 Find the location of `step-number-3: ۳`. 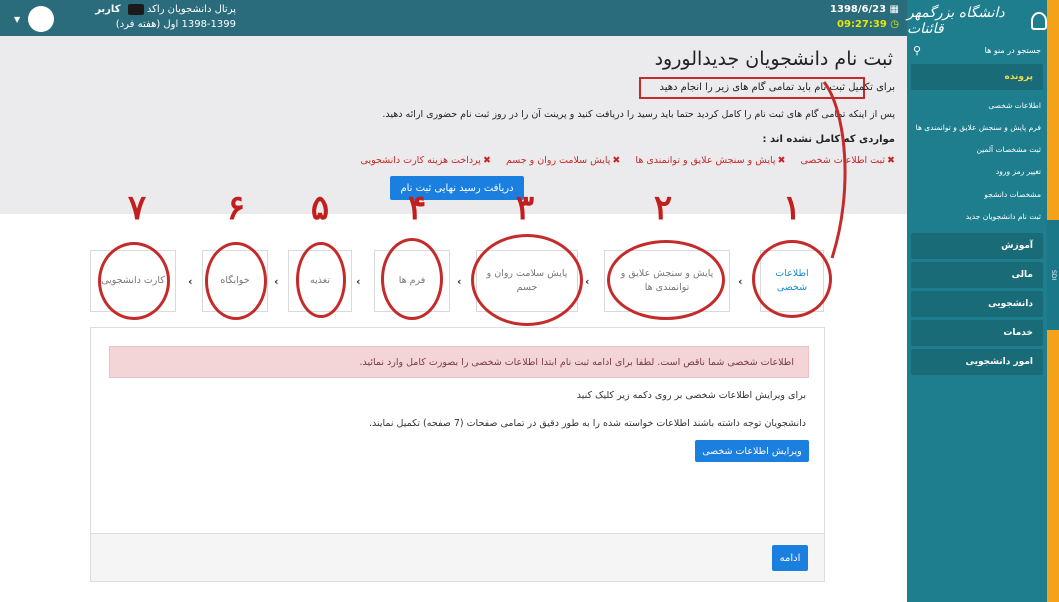

step-number-3: ۳ is located at coordinates (525, 208).